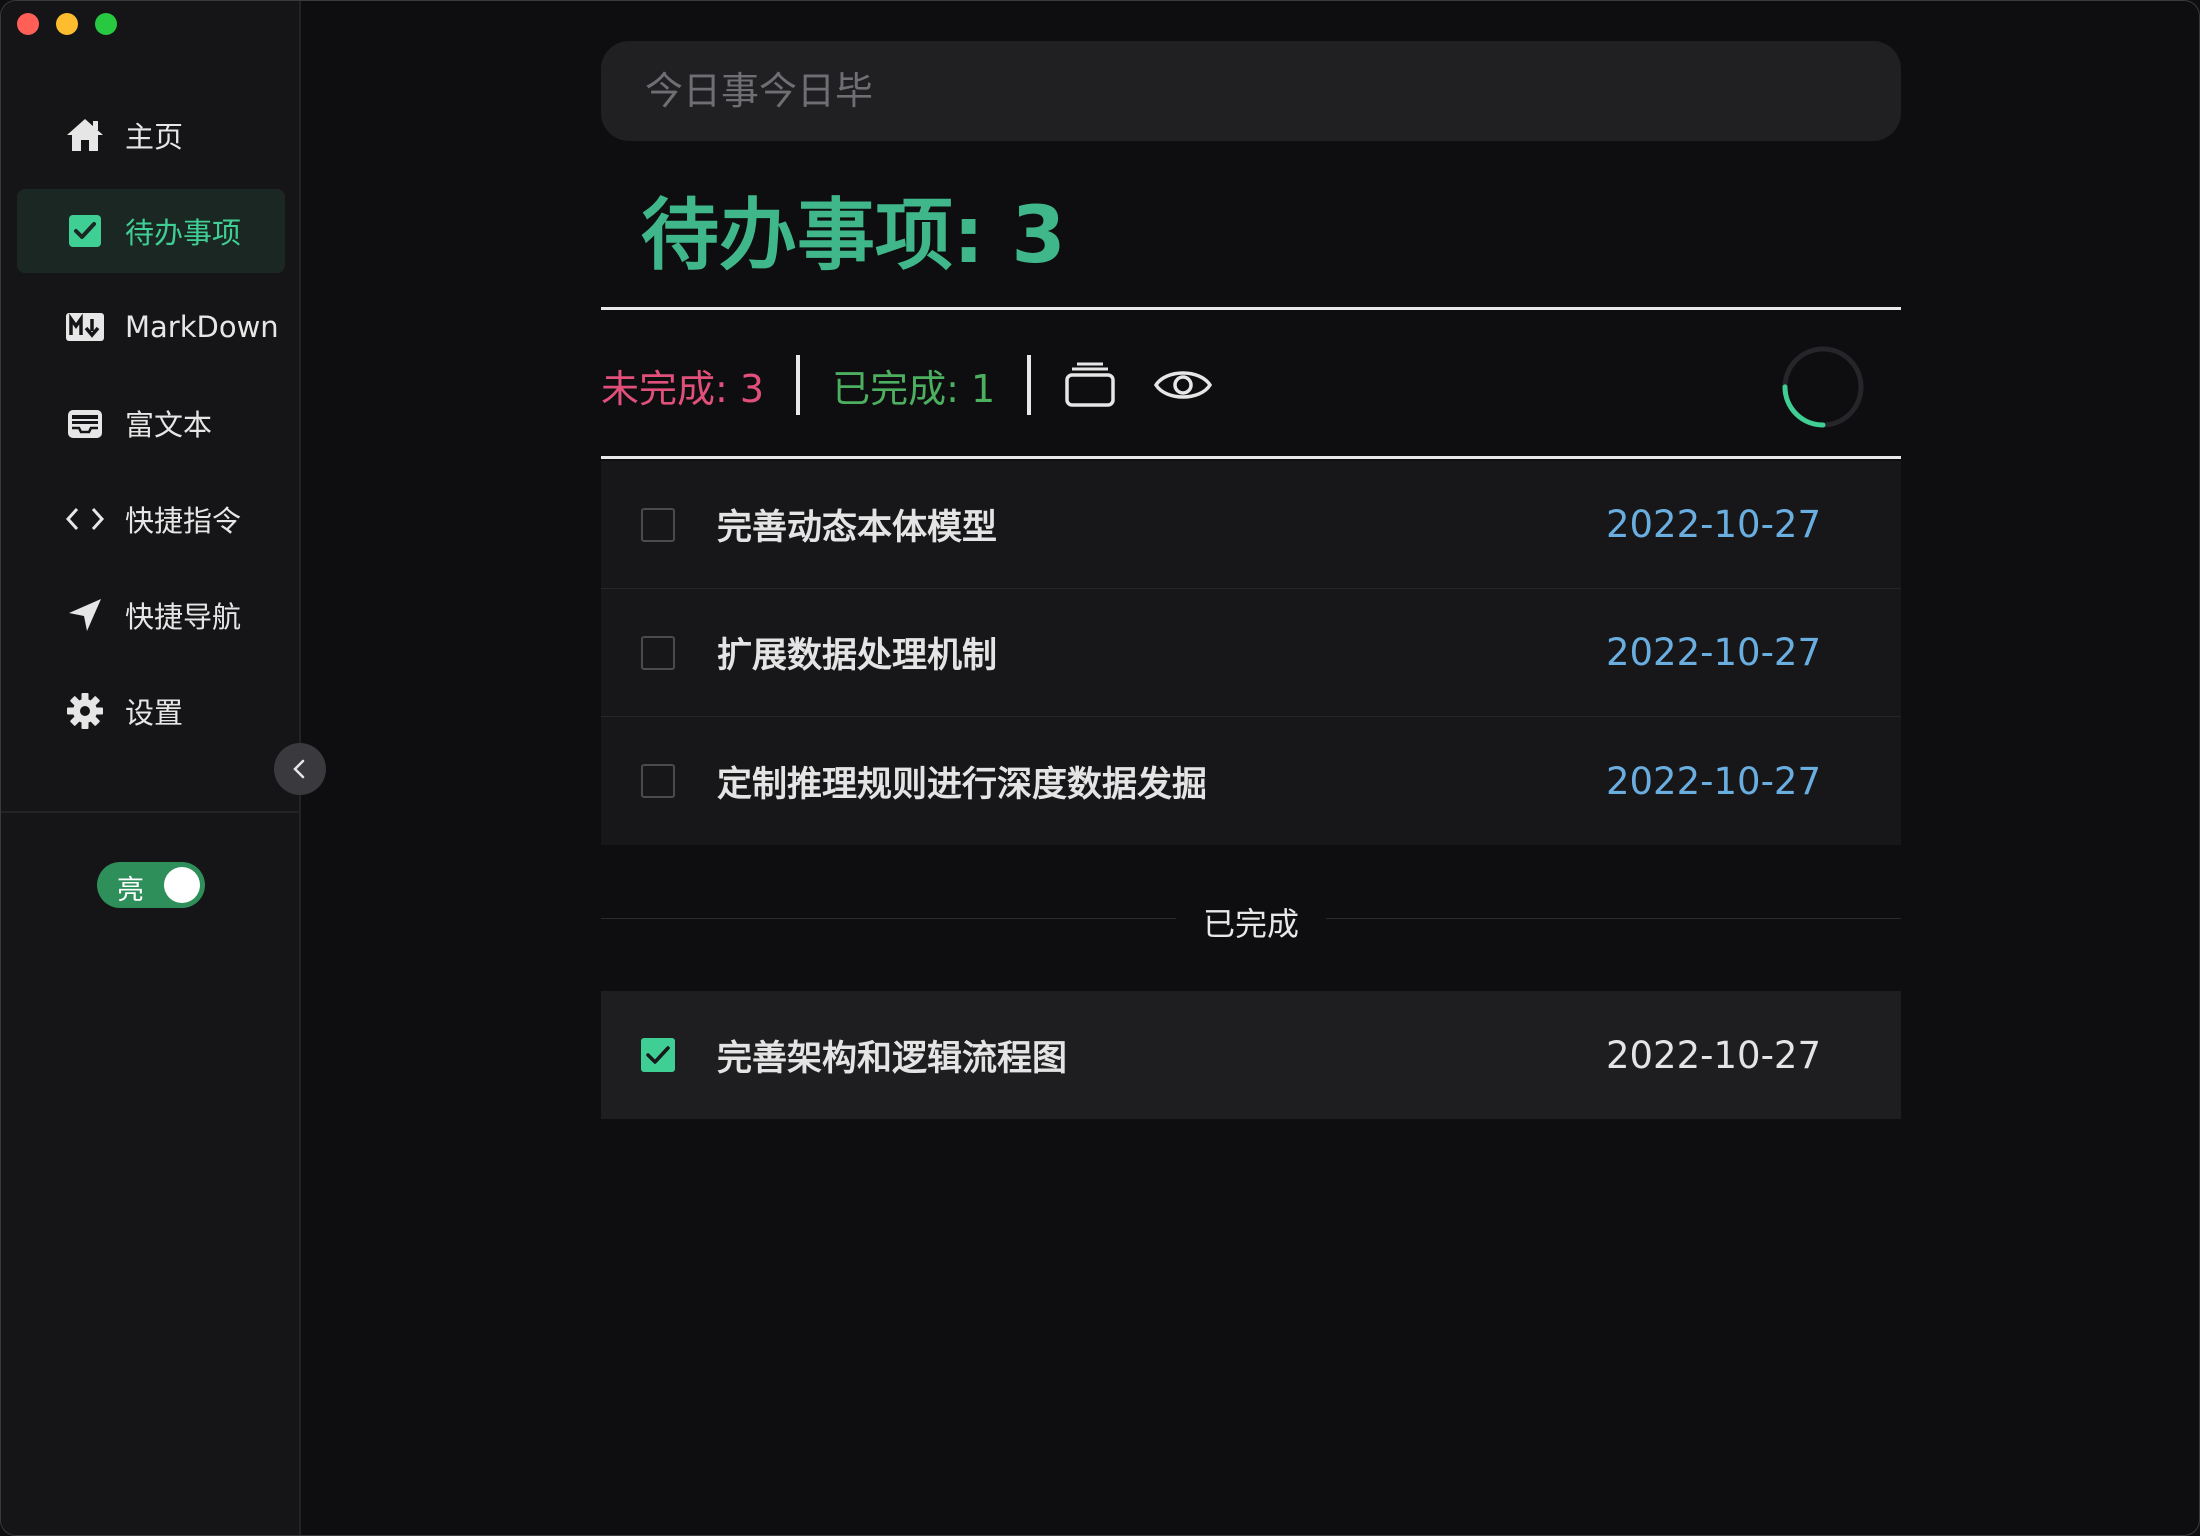 The image size is (2200, 1536). What do you see at coordinates (169, 425) in the screenshot?
I see `sidebar-item-label: 富文本` at bounding box center [169, 425].